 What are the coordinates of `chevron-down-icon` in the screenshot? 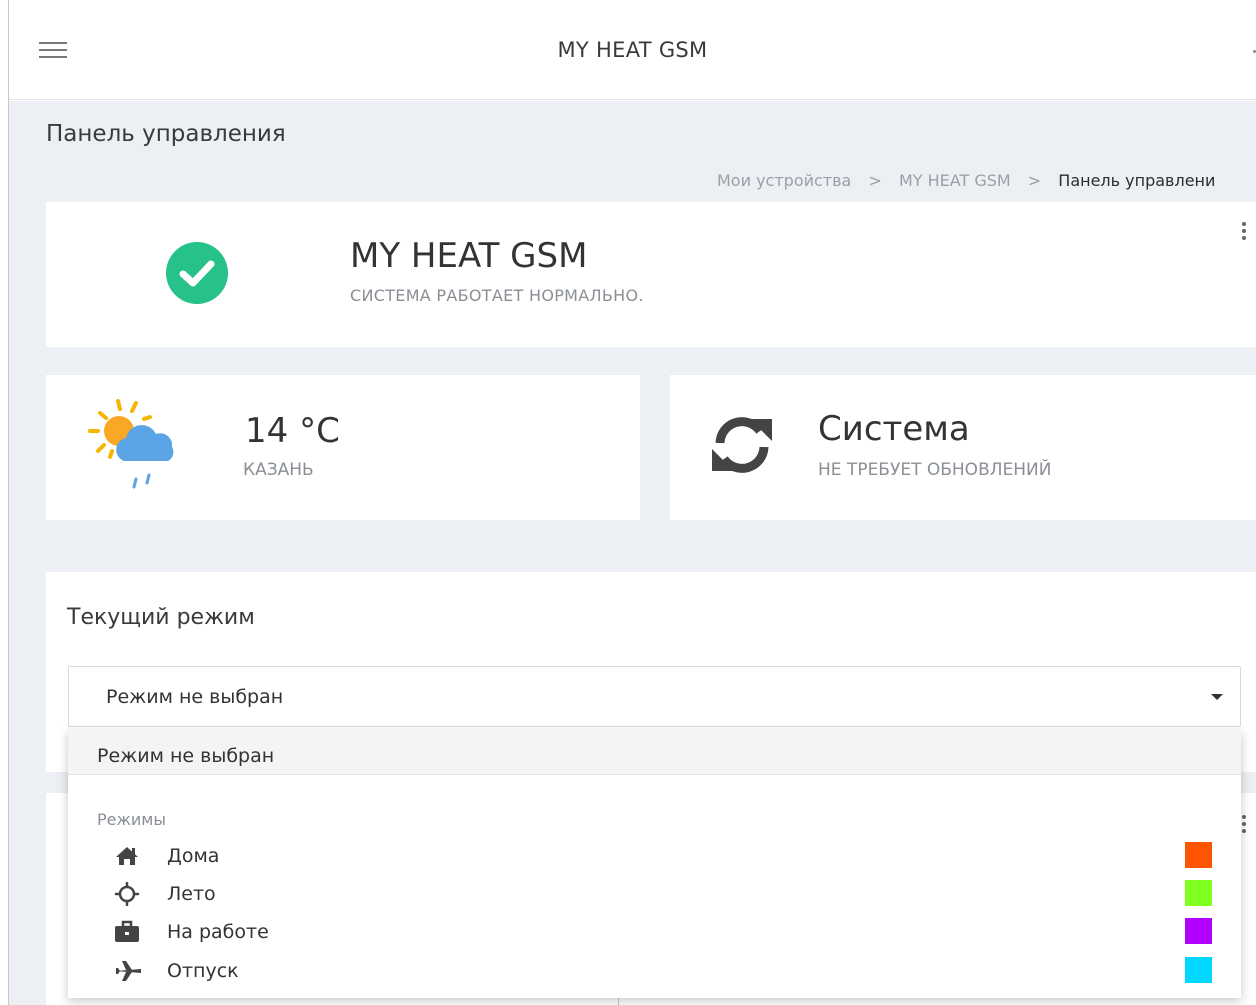 It's located at (1217, 697).